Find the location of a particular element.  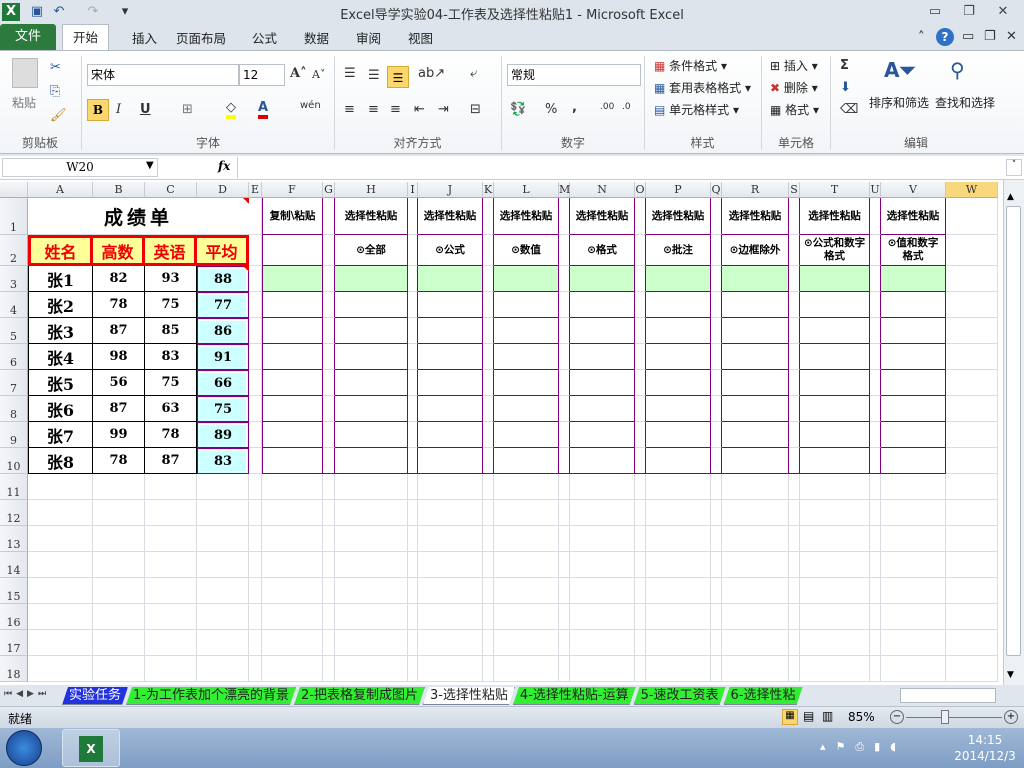

doc-restore-icon: ❐ is located at coordinates (990, 36).